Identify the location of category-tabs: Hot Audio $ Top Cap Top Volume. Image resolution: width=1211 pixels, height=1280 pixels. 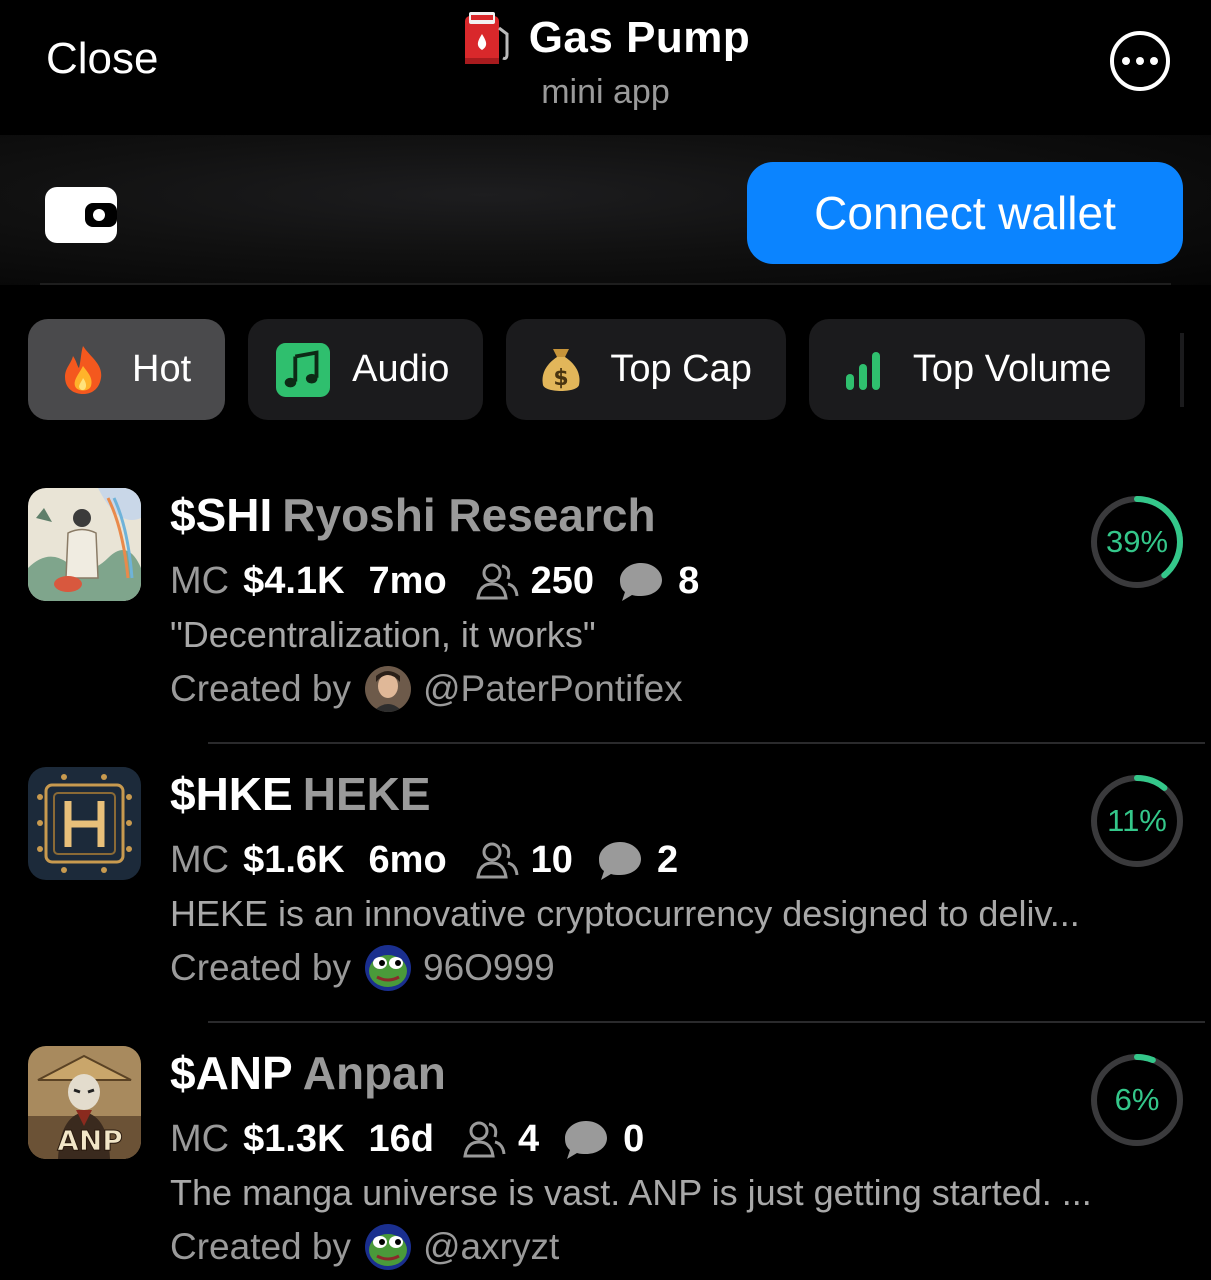
(587, 369).